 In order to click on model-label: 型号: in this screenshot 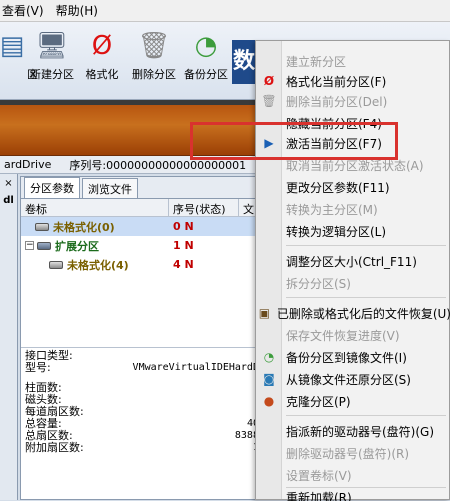, I will do `click(38, 367)`.